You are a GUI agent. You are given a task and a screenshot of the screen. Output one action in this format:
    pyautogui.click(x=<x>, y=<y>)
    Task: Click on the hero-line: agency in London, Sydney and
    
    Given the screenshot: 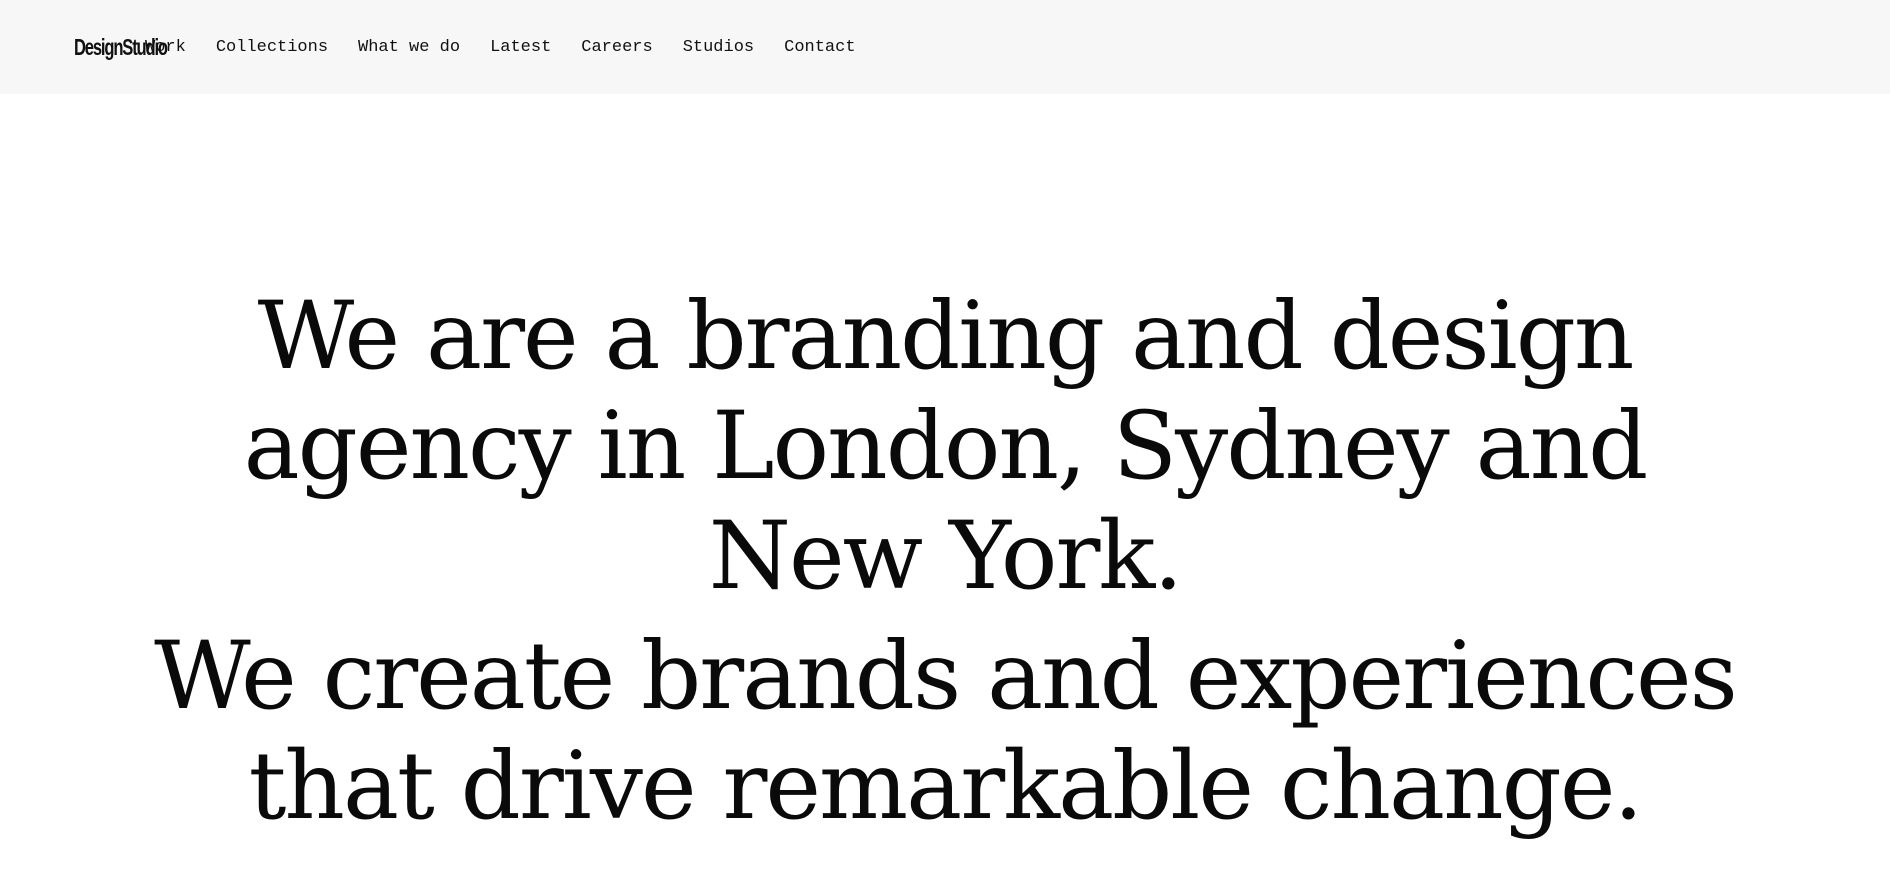 What is the action you would take?
    pyautogui.click(x=946, y=446)
    